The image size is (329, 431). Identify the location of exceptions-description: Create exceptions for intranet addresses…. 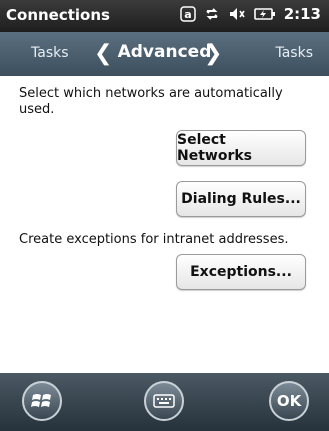
(154, 239).